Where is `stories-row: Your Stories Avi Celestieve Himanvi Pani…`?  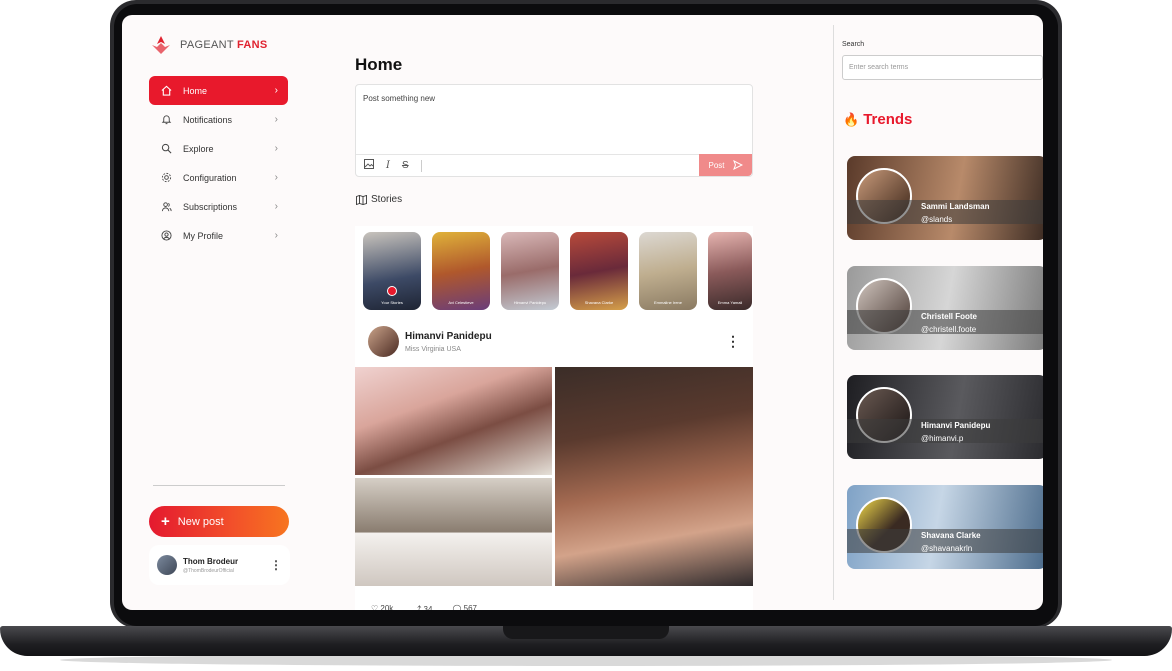 stories-row: Your Stories Avi Celestieve Himanvi Pani… is located at coordinates (557, 272).